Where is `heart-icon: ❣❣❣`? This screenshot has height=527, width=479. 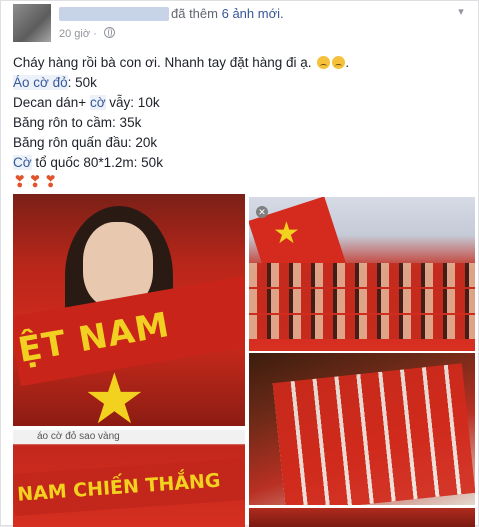 heart-icon: ❣❣❣ is located at coordinates (36, 182).